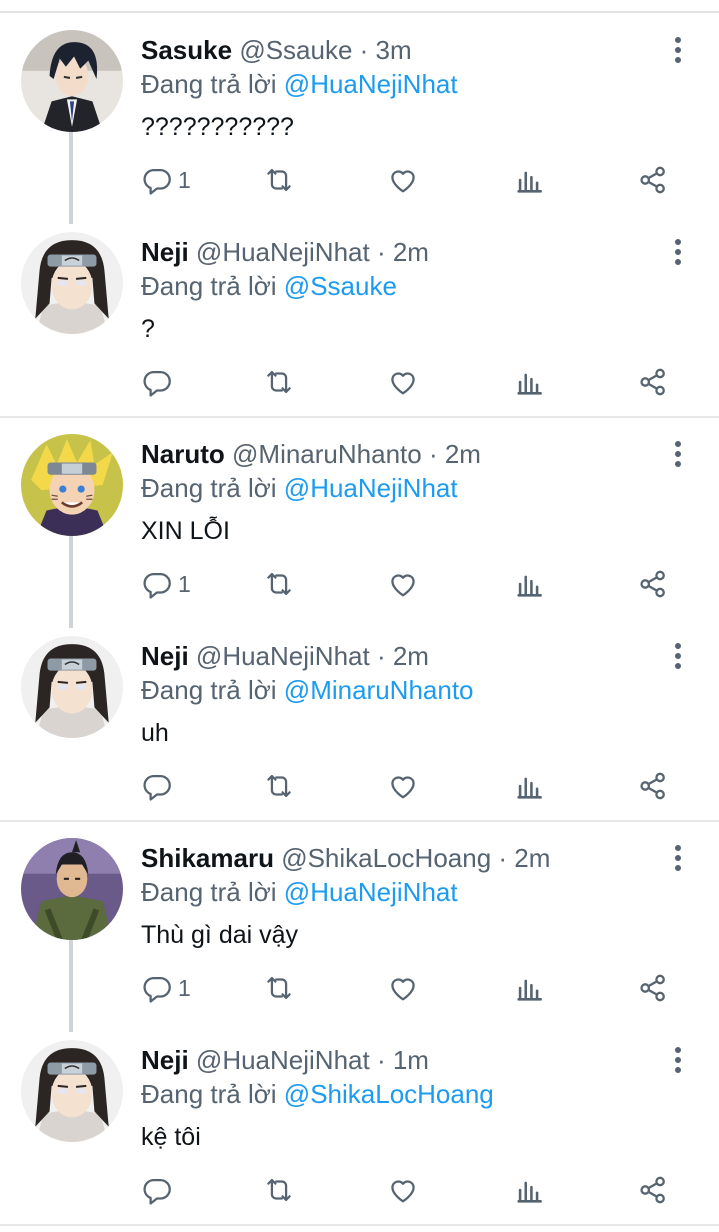  I want to click on tweet-actions: 1, so click(359, 180).